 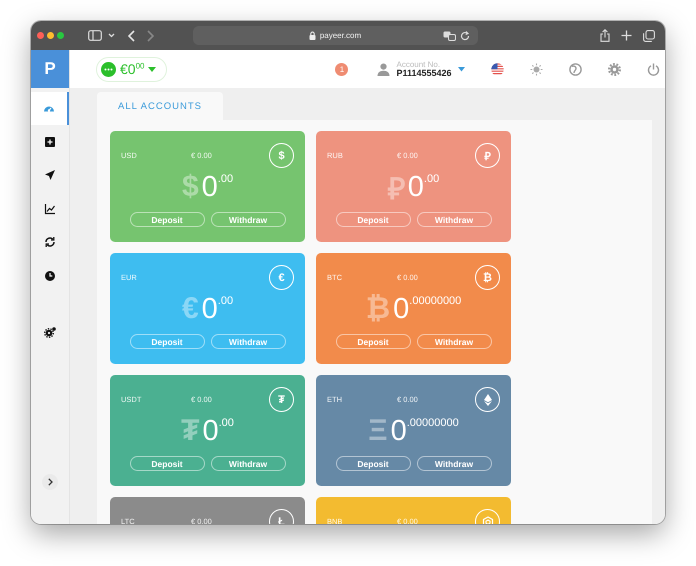 I want to click on currency-icon, so click(x=487, y=399).